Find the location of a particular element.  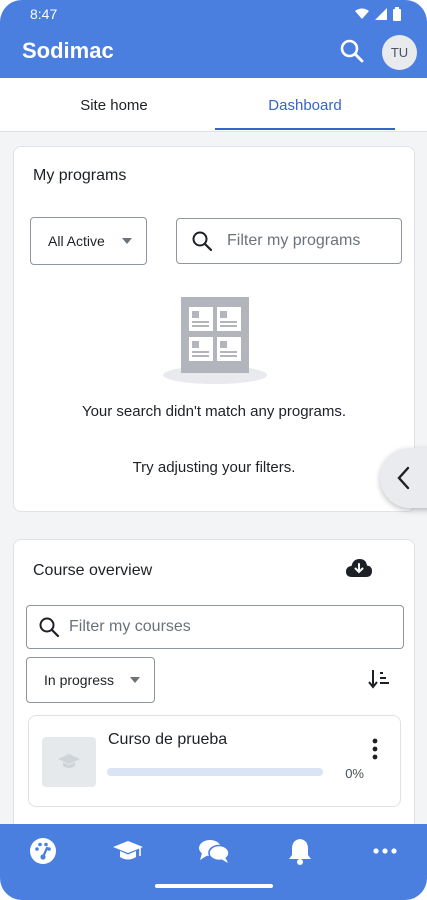

course-progress-bar is located at coordinates (215, 772).